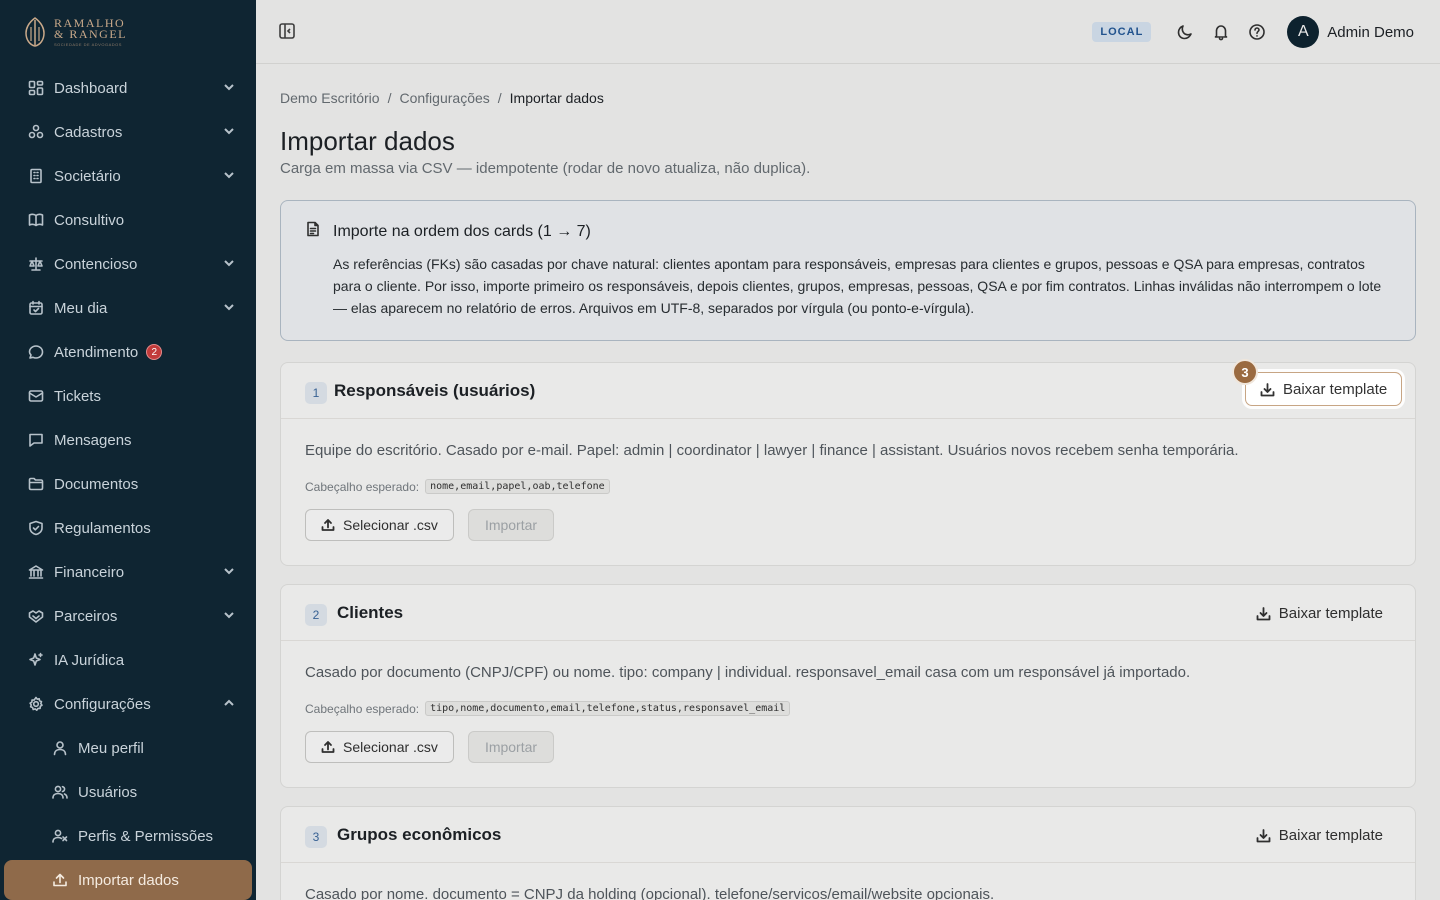  Describe the element at coordinates (60, 836) in the screenshot. I see `user-cog-icon` at that location.